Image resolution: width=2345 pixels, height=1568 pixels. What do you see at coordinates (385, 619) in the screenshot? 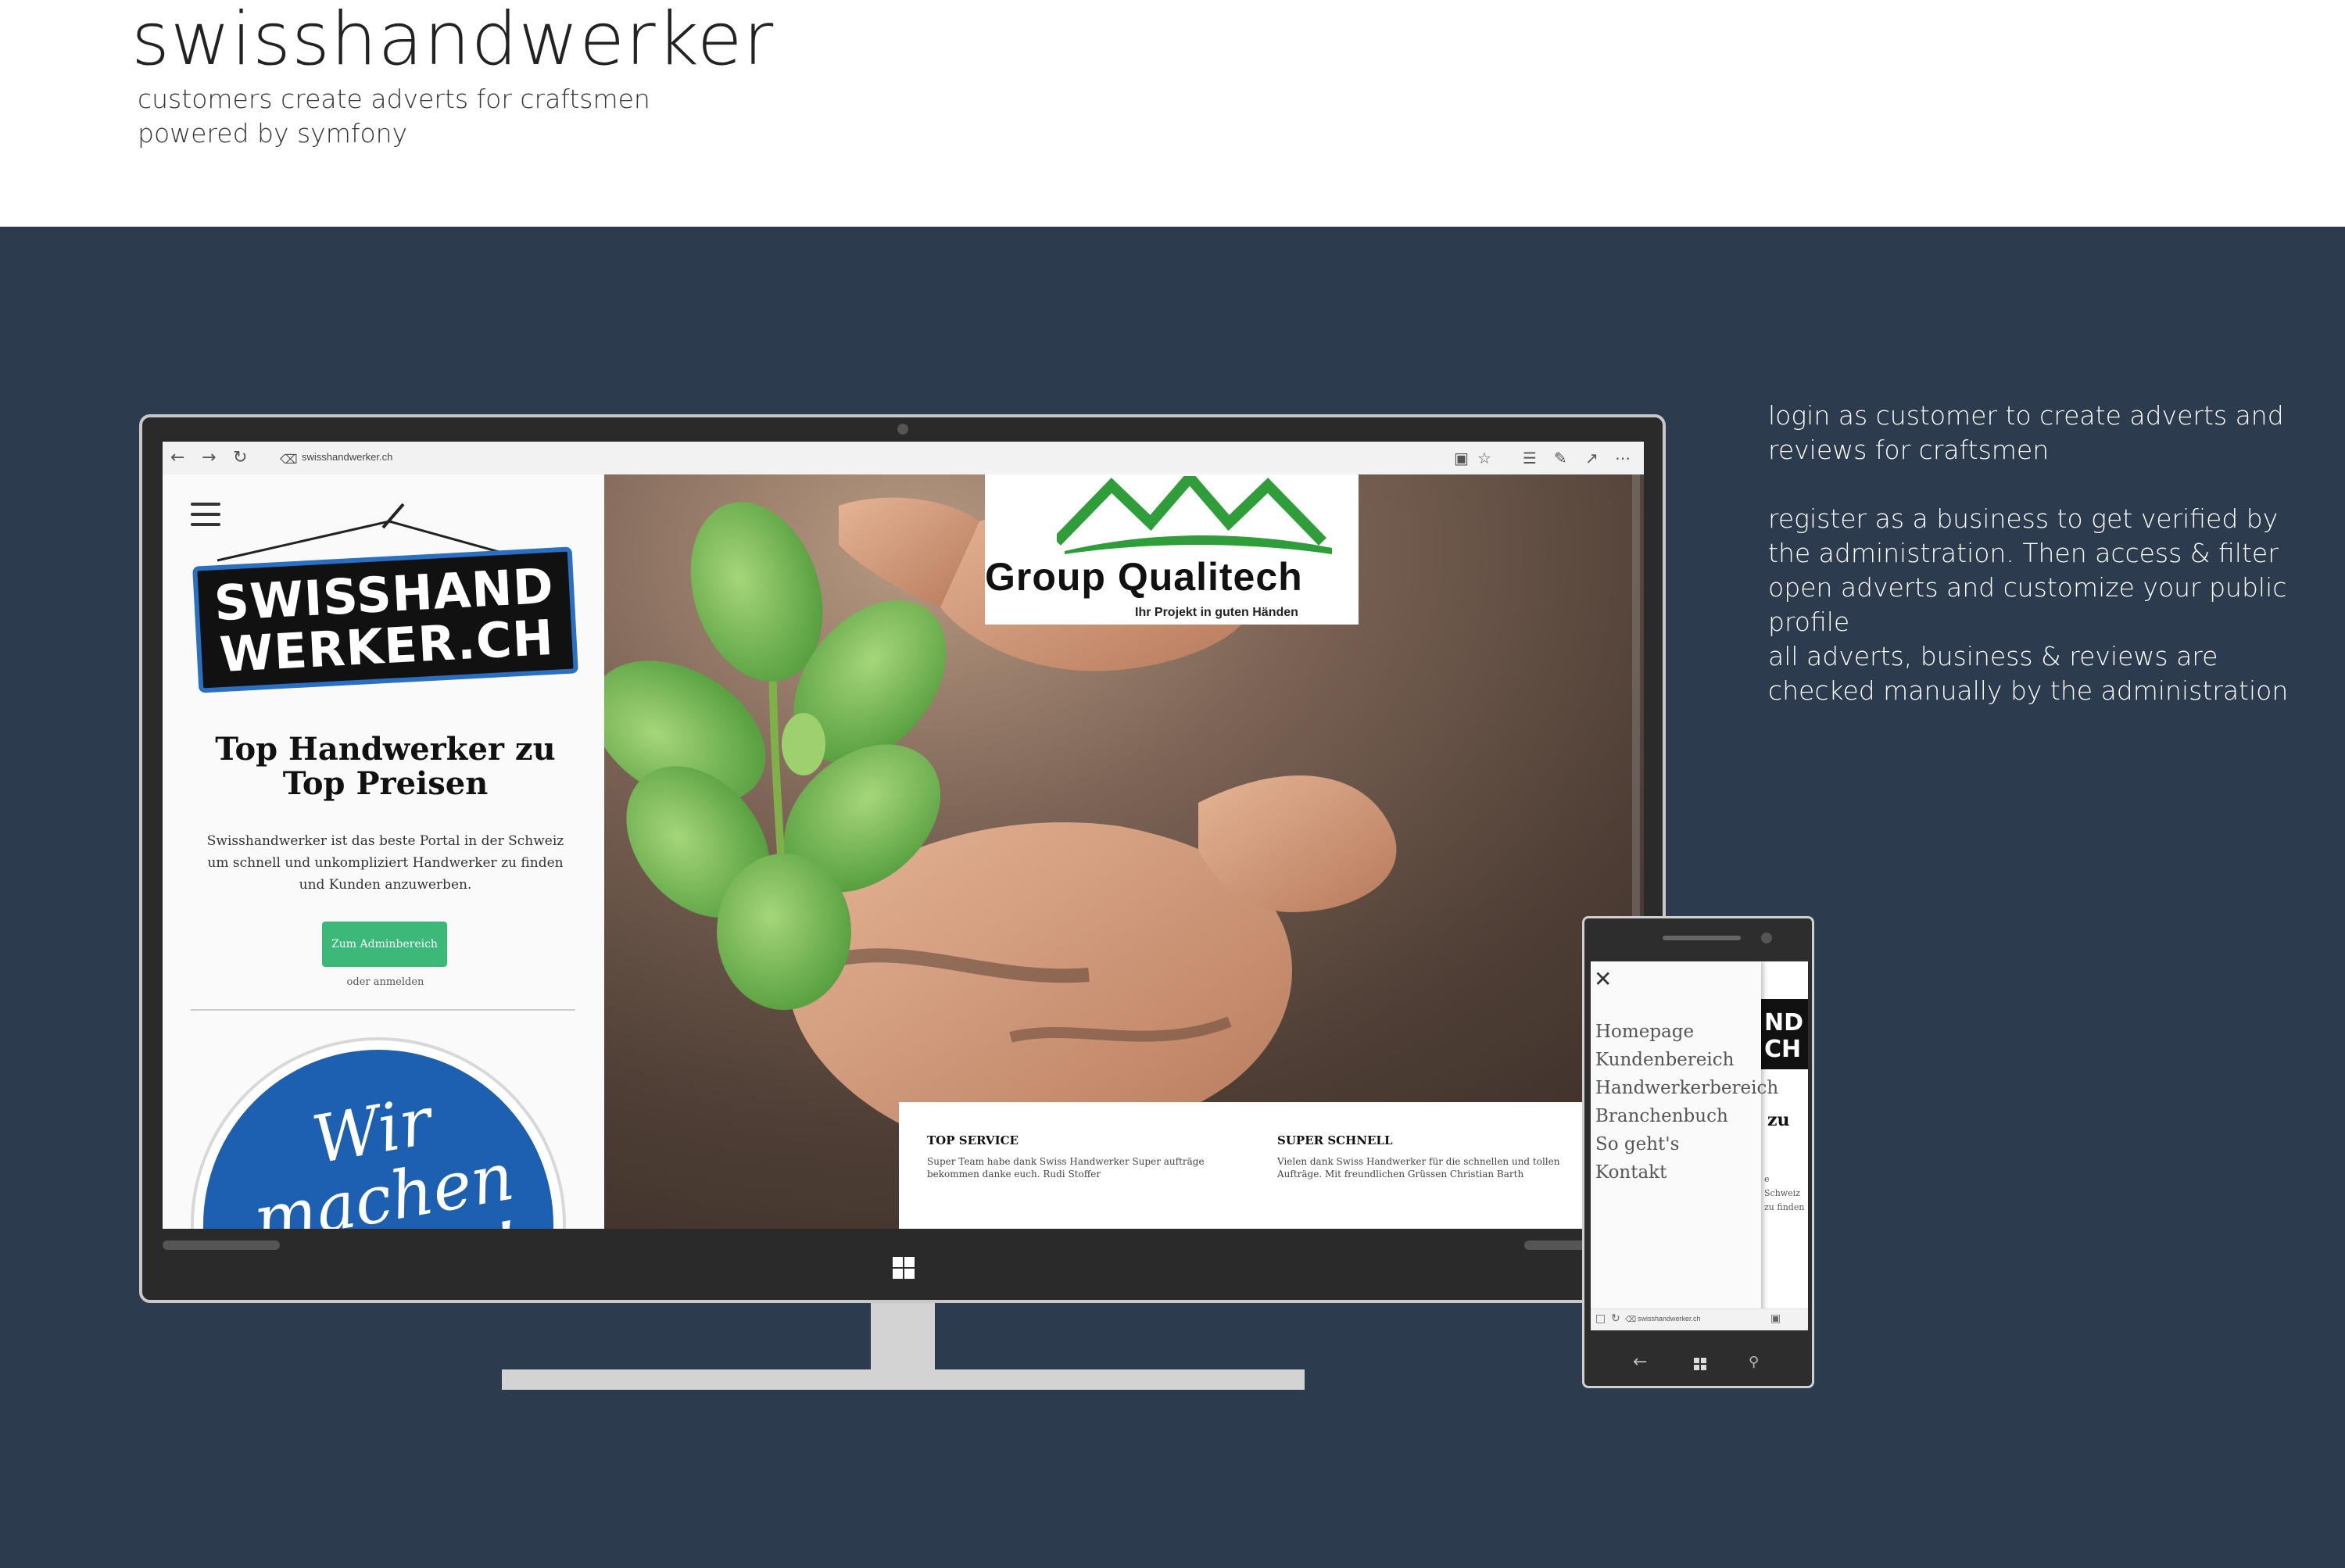
I see `site-logo: SWISSHAND WERKER.CH` at bounding box center [385, 619].